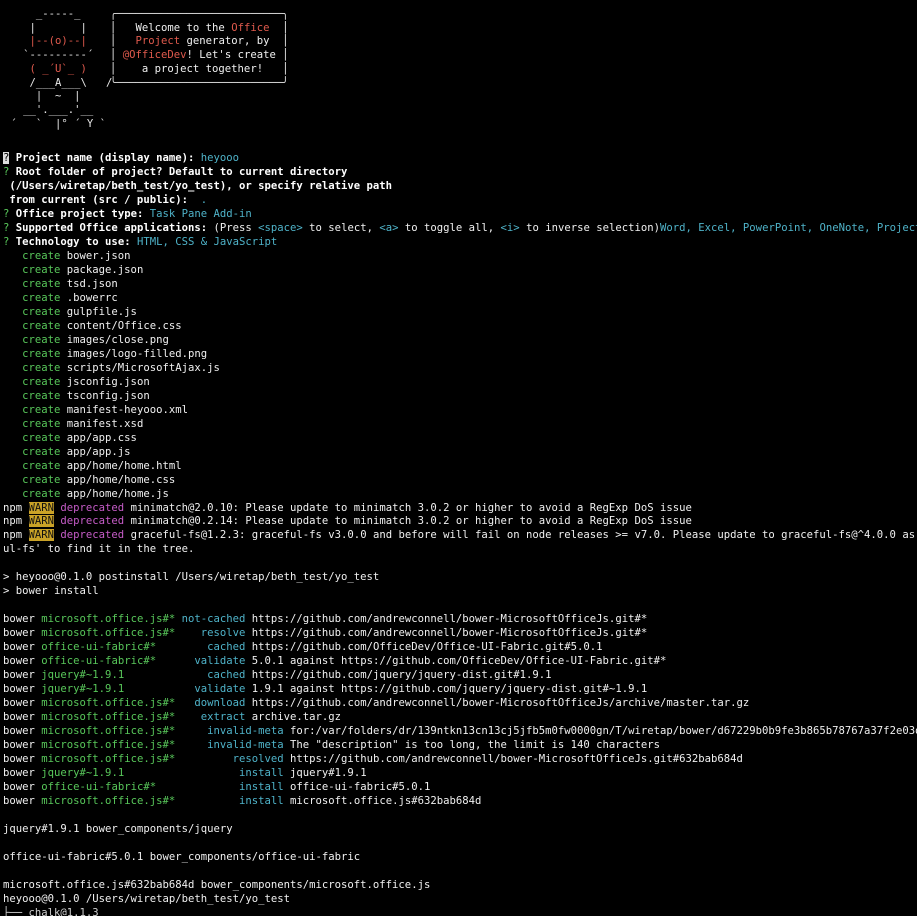 The height and width of the screenshot is (916, 917). Describe the element at coordinates (229, 745) in the screenshot. I see `bower-action: invalid-meta` at that location.